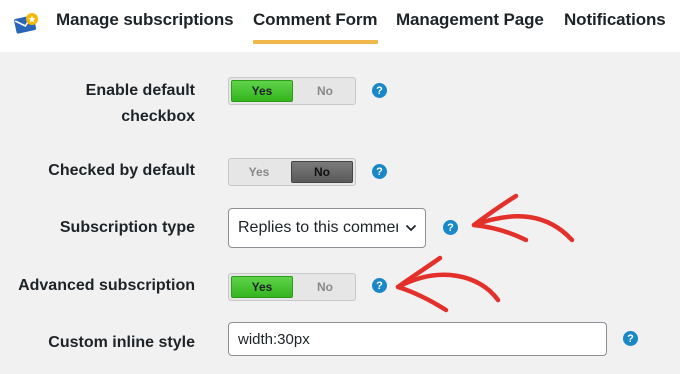 Image resolution: width=680 pixels, height=374 pixels. I want to click on subscription-type-label: Subscription type, so click(127, 227).